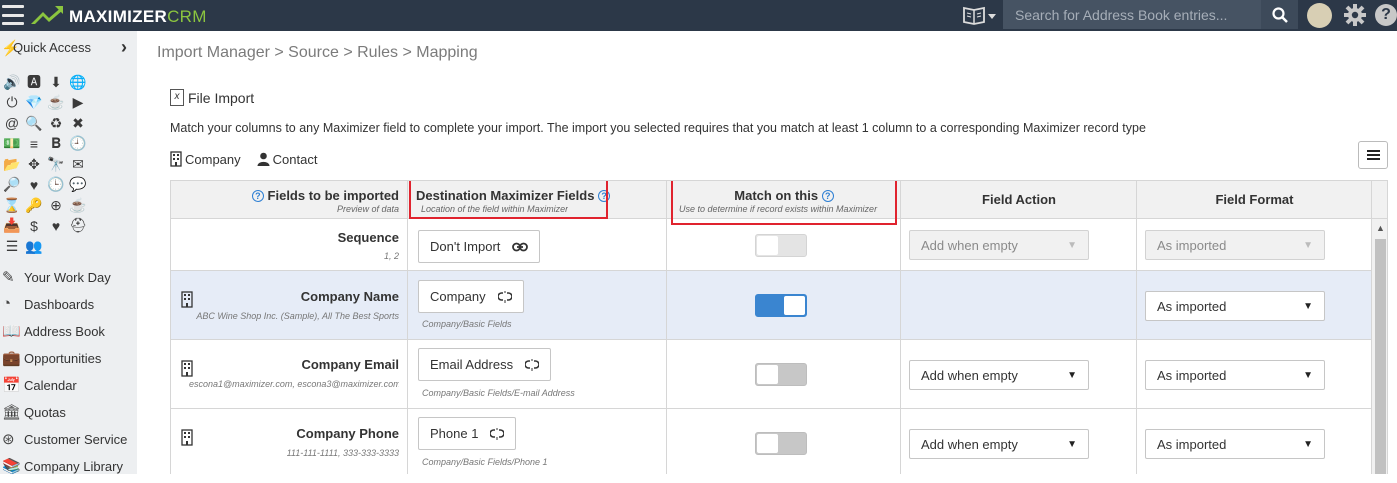 The image size is (1397, 483). I want to click on bank-icon: 🏛, so click(12, 412).